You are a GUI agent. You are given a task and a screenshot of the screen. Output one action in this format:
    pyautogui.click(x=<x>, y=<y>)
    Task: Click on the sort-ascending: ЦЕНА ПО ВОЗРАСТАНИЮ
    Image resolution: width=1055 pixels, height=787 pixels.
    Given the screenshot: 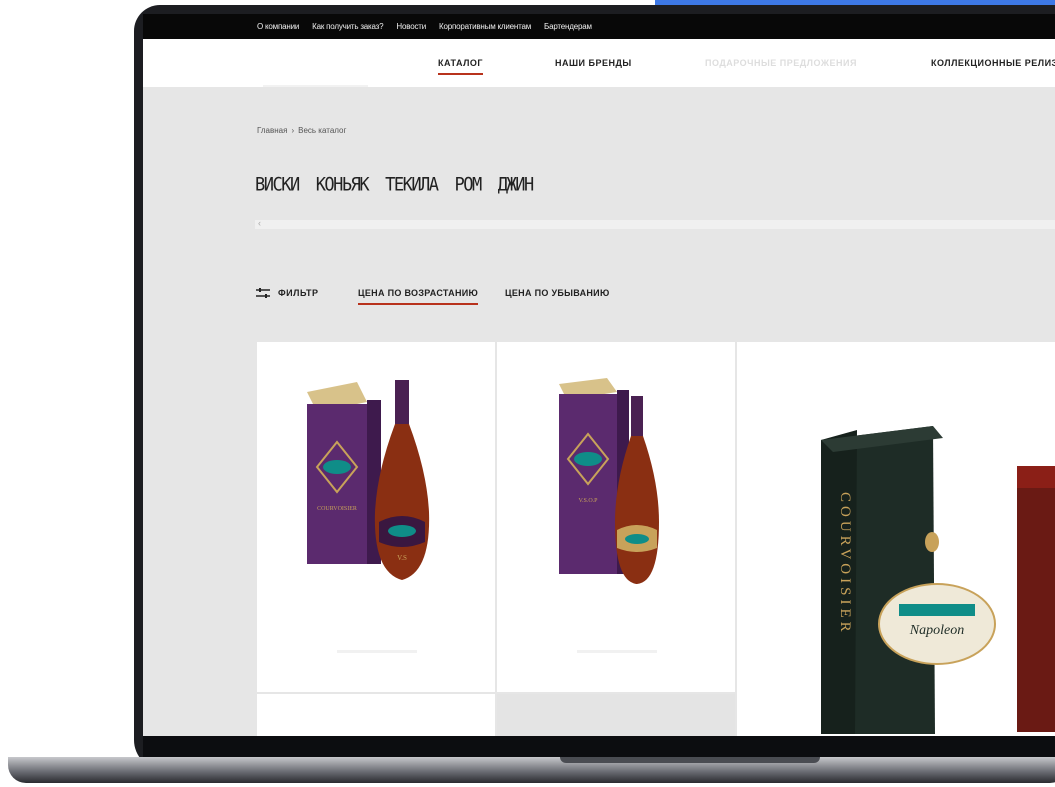 What is the action you would take?
    pyautogui.click(x=418, y=296)
    